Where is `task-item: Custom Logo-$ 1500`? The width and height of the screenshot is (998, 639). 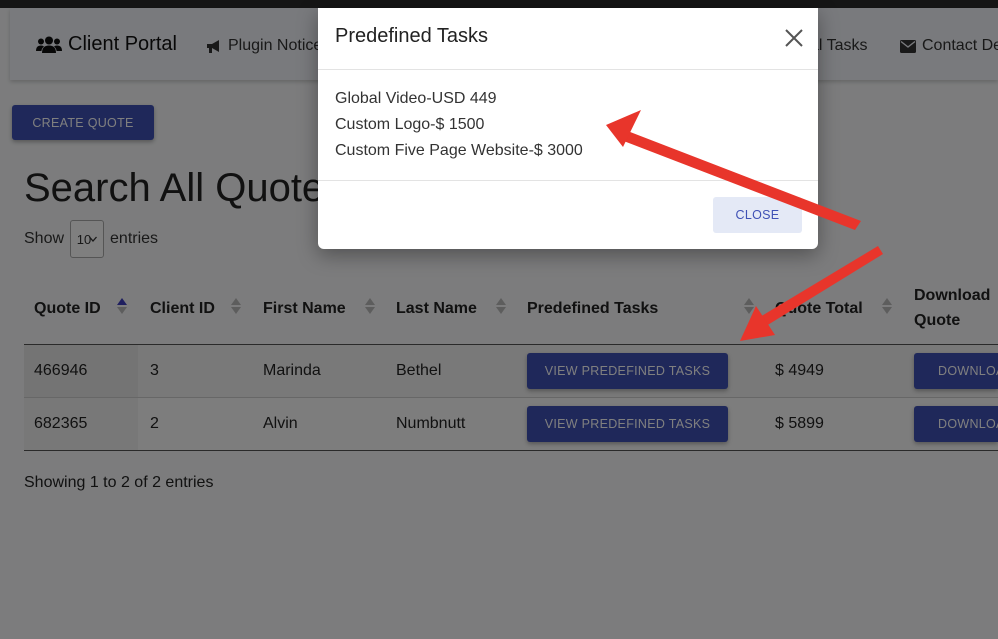 task-item: Custom Logo-$ 1500 is located at coordinates (410, 124).